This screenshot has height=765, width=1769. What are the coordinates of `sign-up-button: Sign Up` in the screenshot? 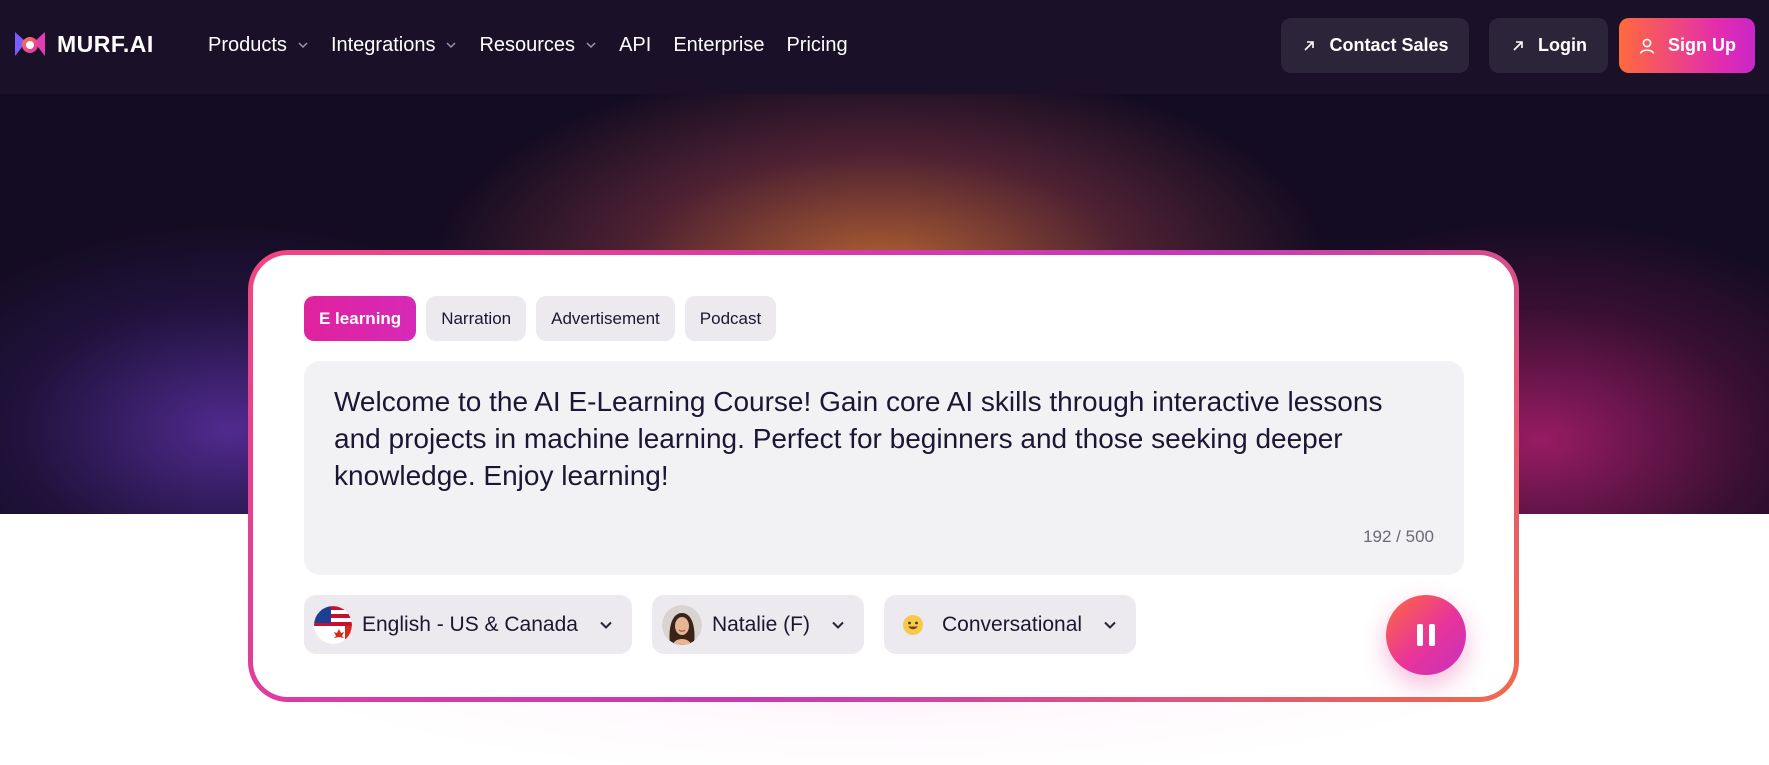 It's located at (1687, 45).